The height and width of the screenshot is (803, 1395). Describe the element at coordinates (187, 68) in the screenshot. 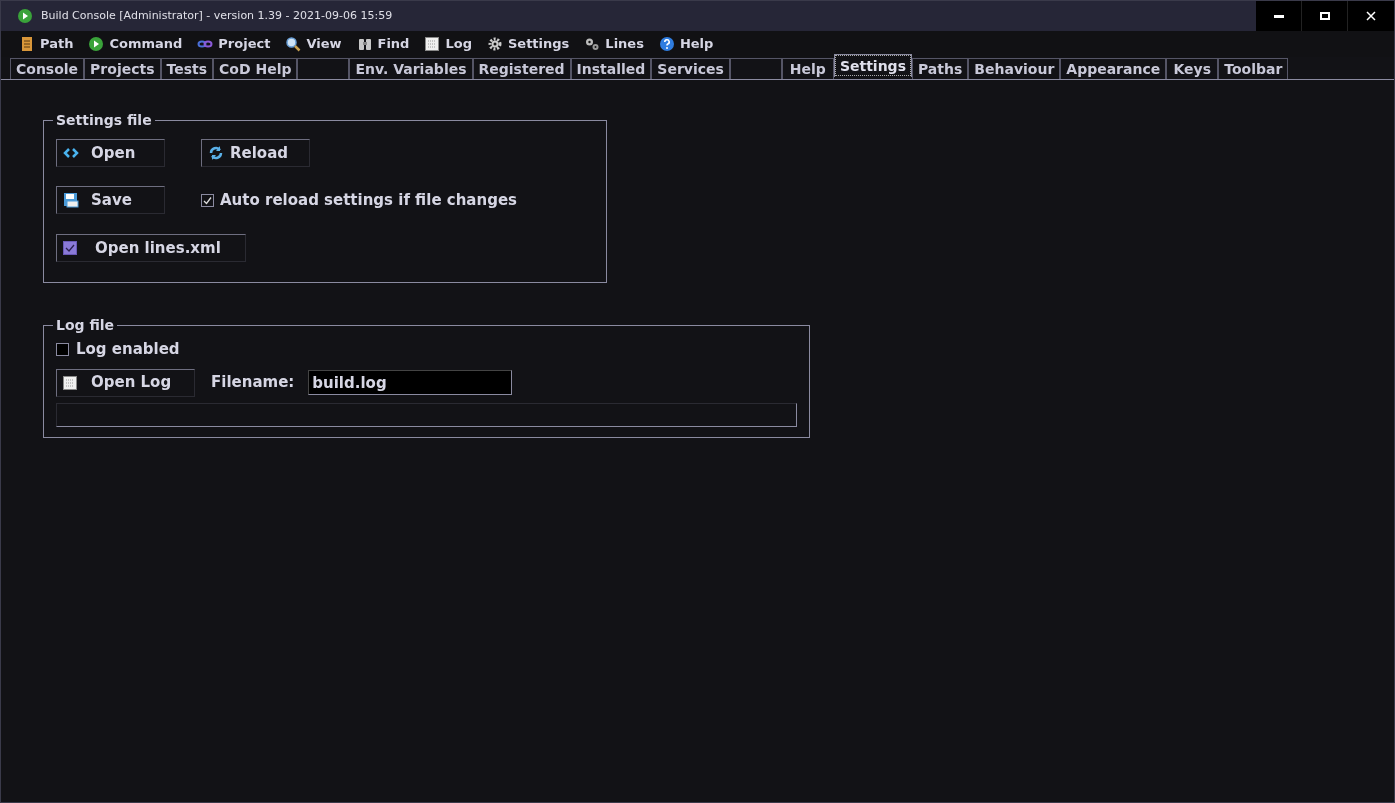

I see `tab: Tests` at that location.